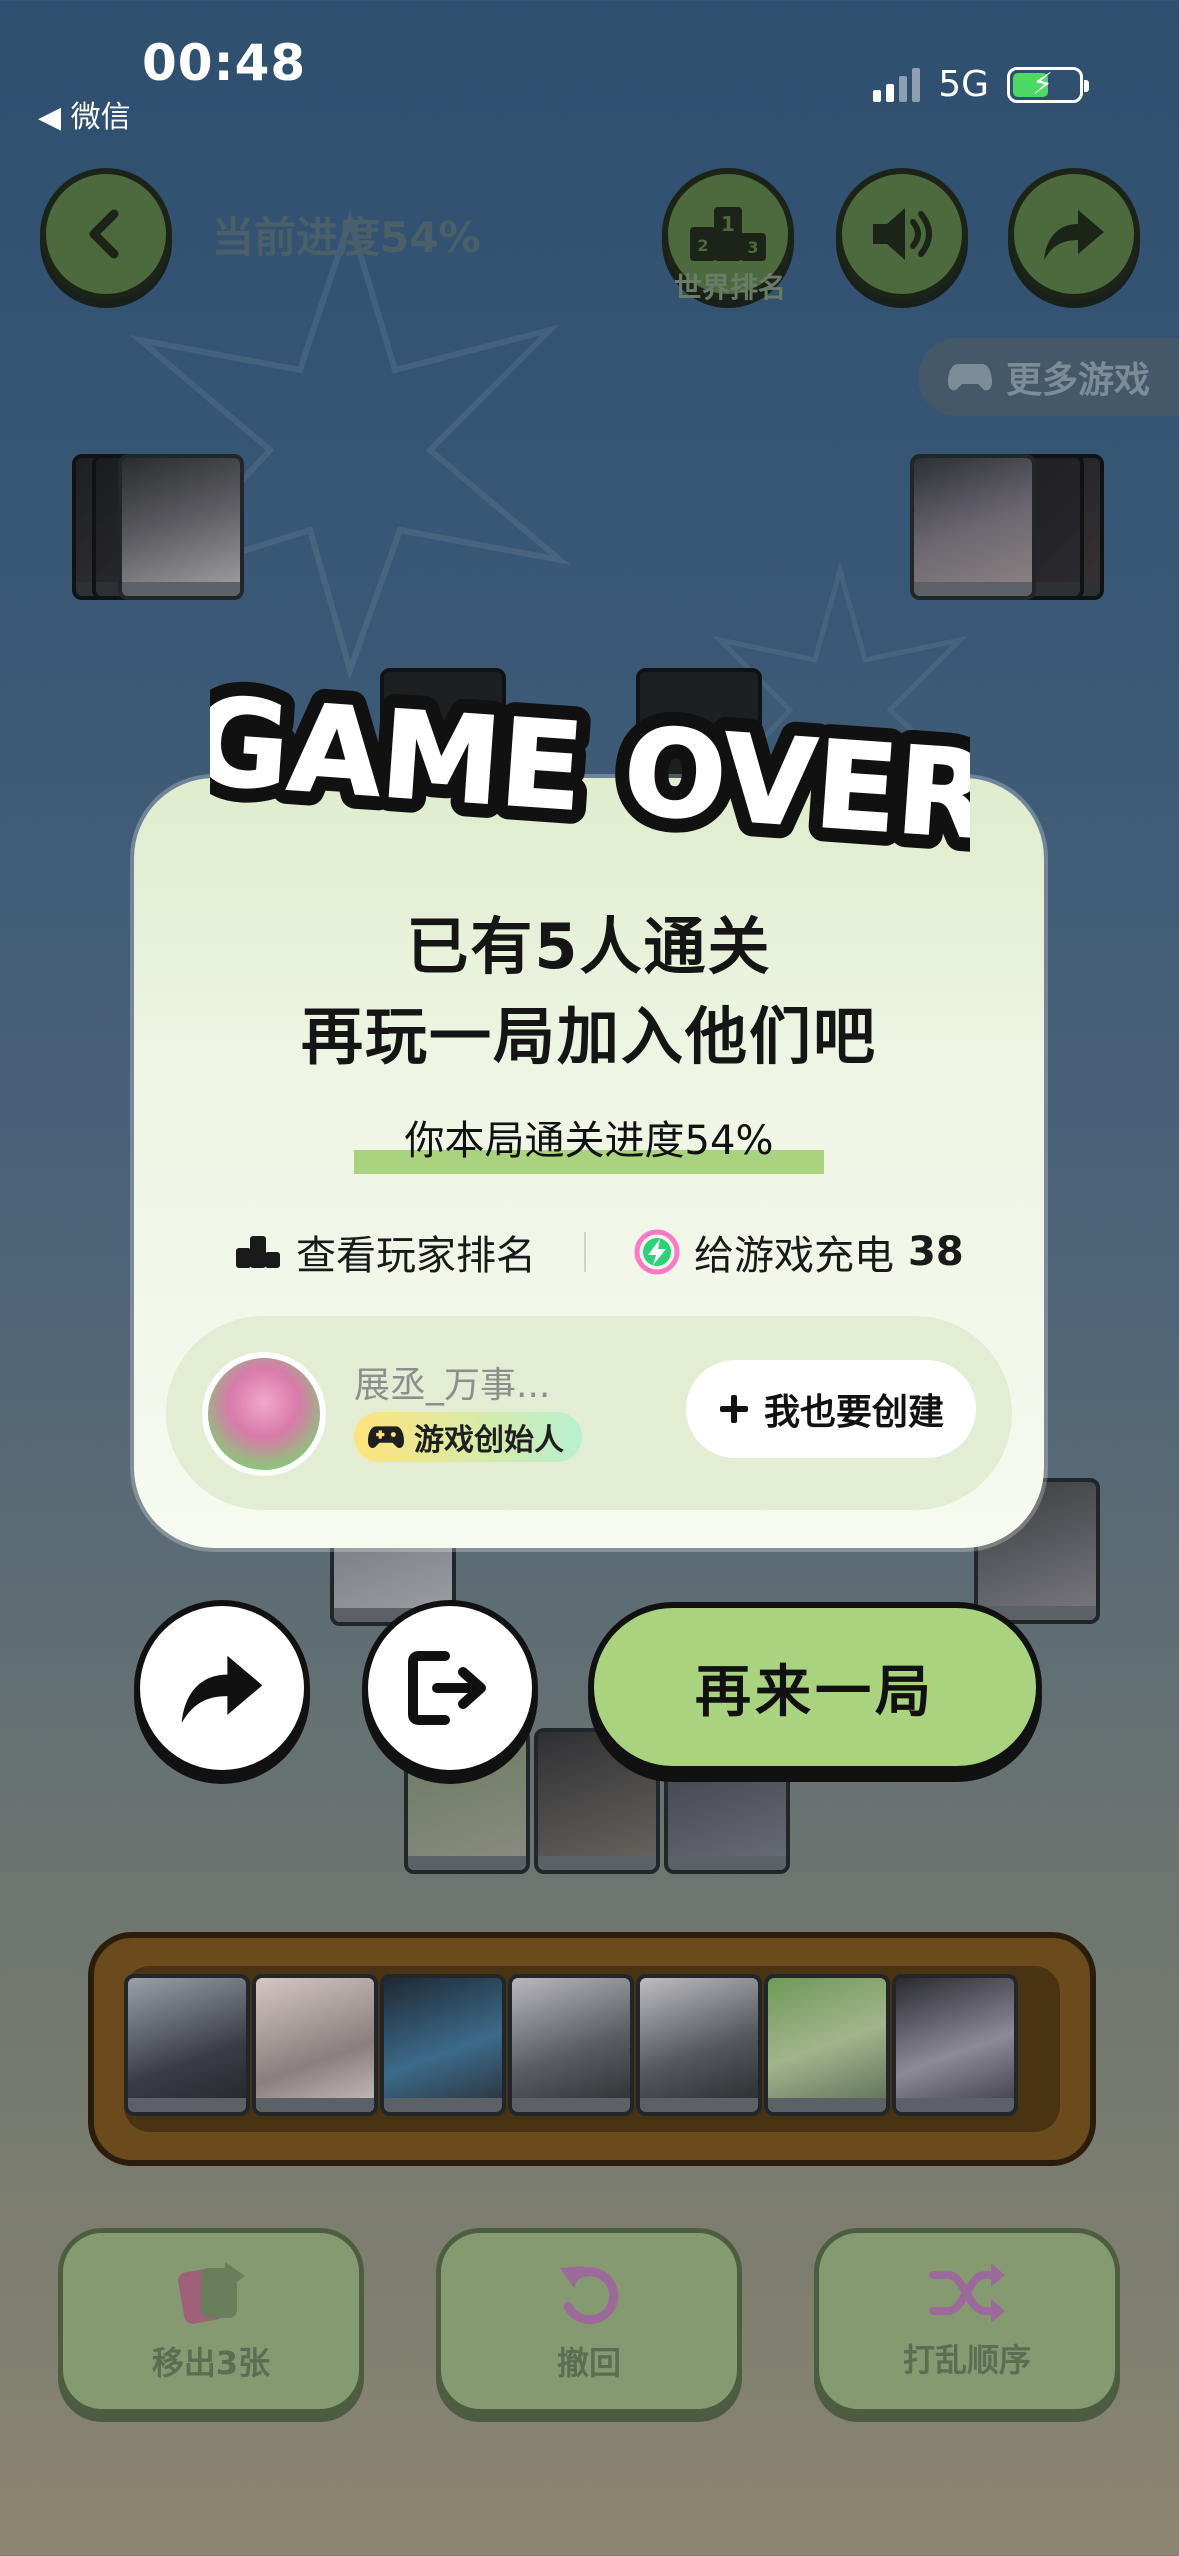 This screenshot has width=1179, height=2556. I want to click on status-indicators: 5G ⚡, so click(981, 84).